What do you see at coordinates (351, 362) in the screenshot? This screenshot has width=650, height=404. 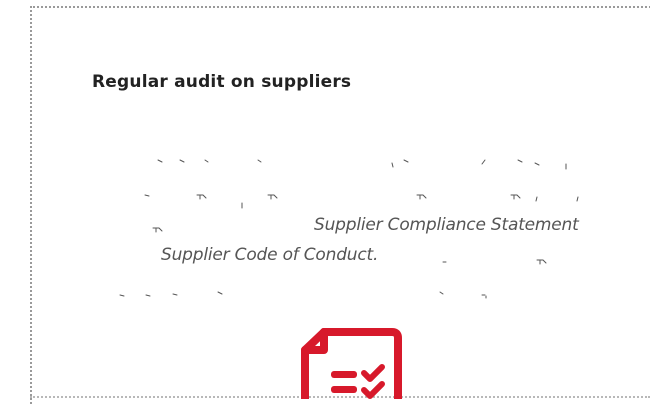 I see `checklist-document-icon` at bounding box center [351, 362].